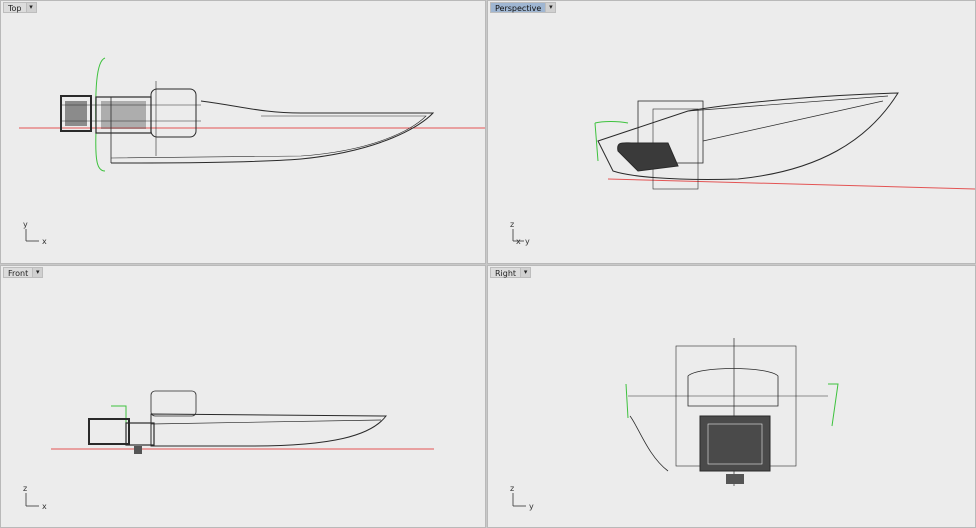 Image resolution: width=976 pixels, height=528 pixels. I want to click on engine-block-front, so click(109, 431).